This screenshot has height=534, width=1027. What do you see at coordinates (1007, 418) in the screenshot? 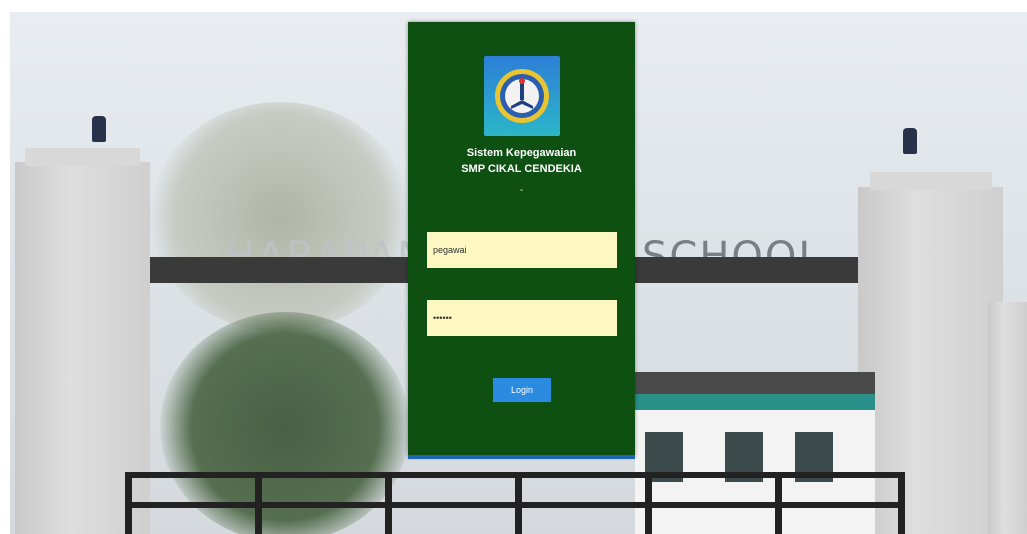
I see `right-edge-wall` at bounding box center [1007, 418].